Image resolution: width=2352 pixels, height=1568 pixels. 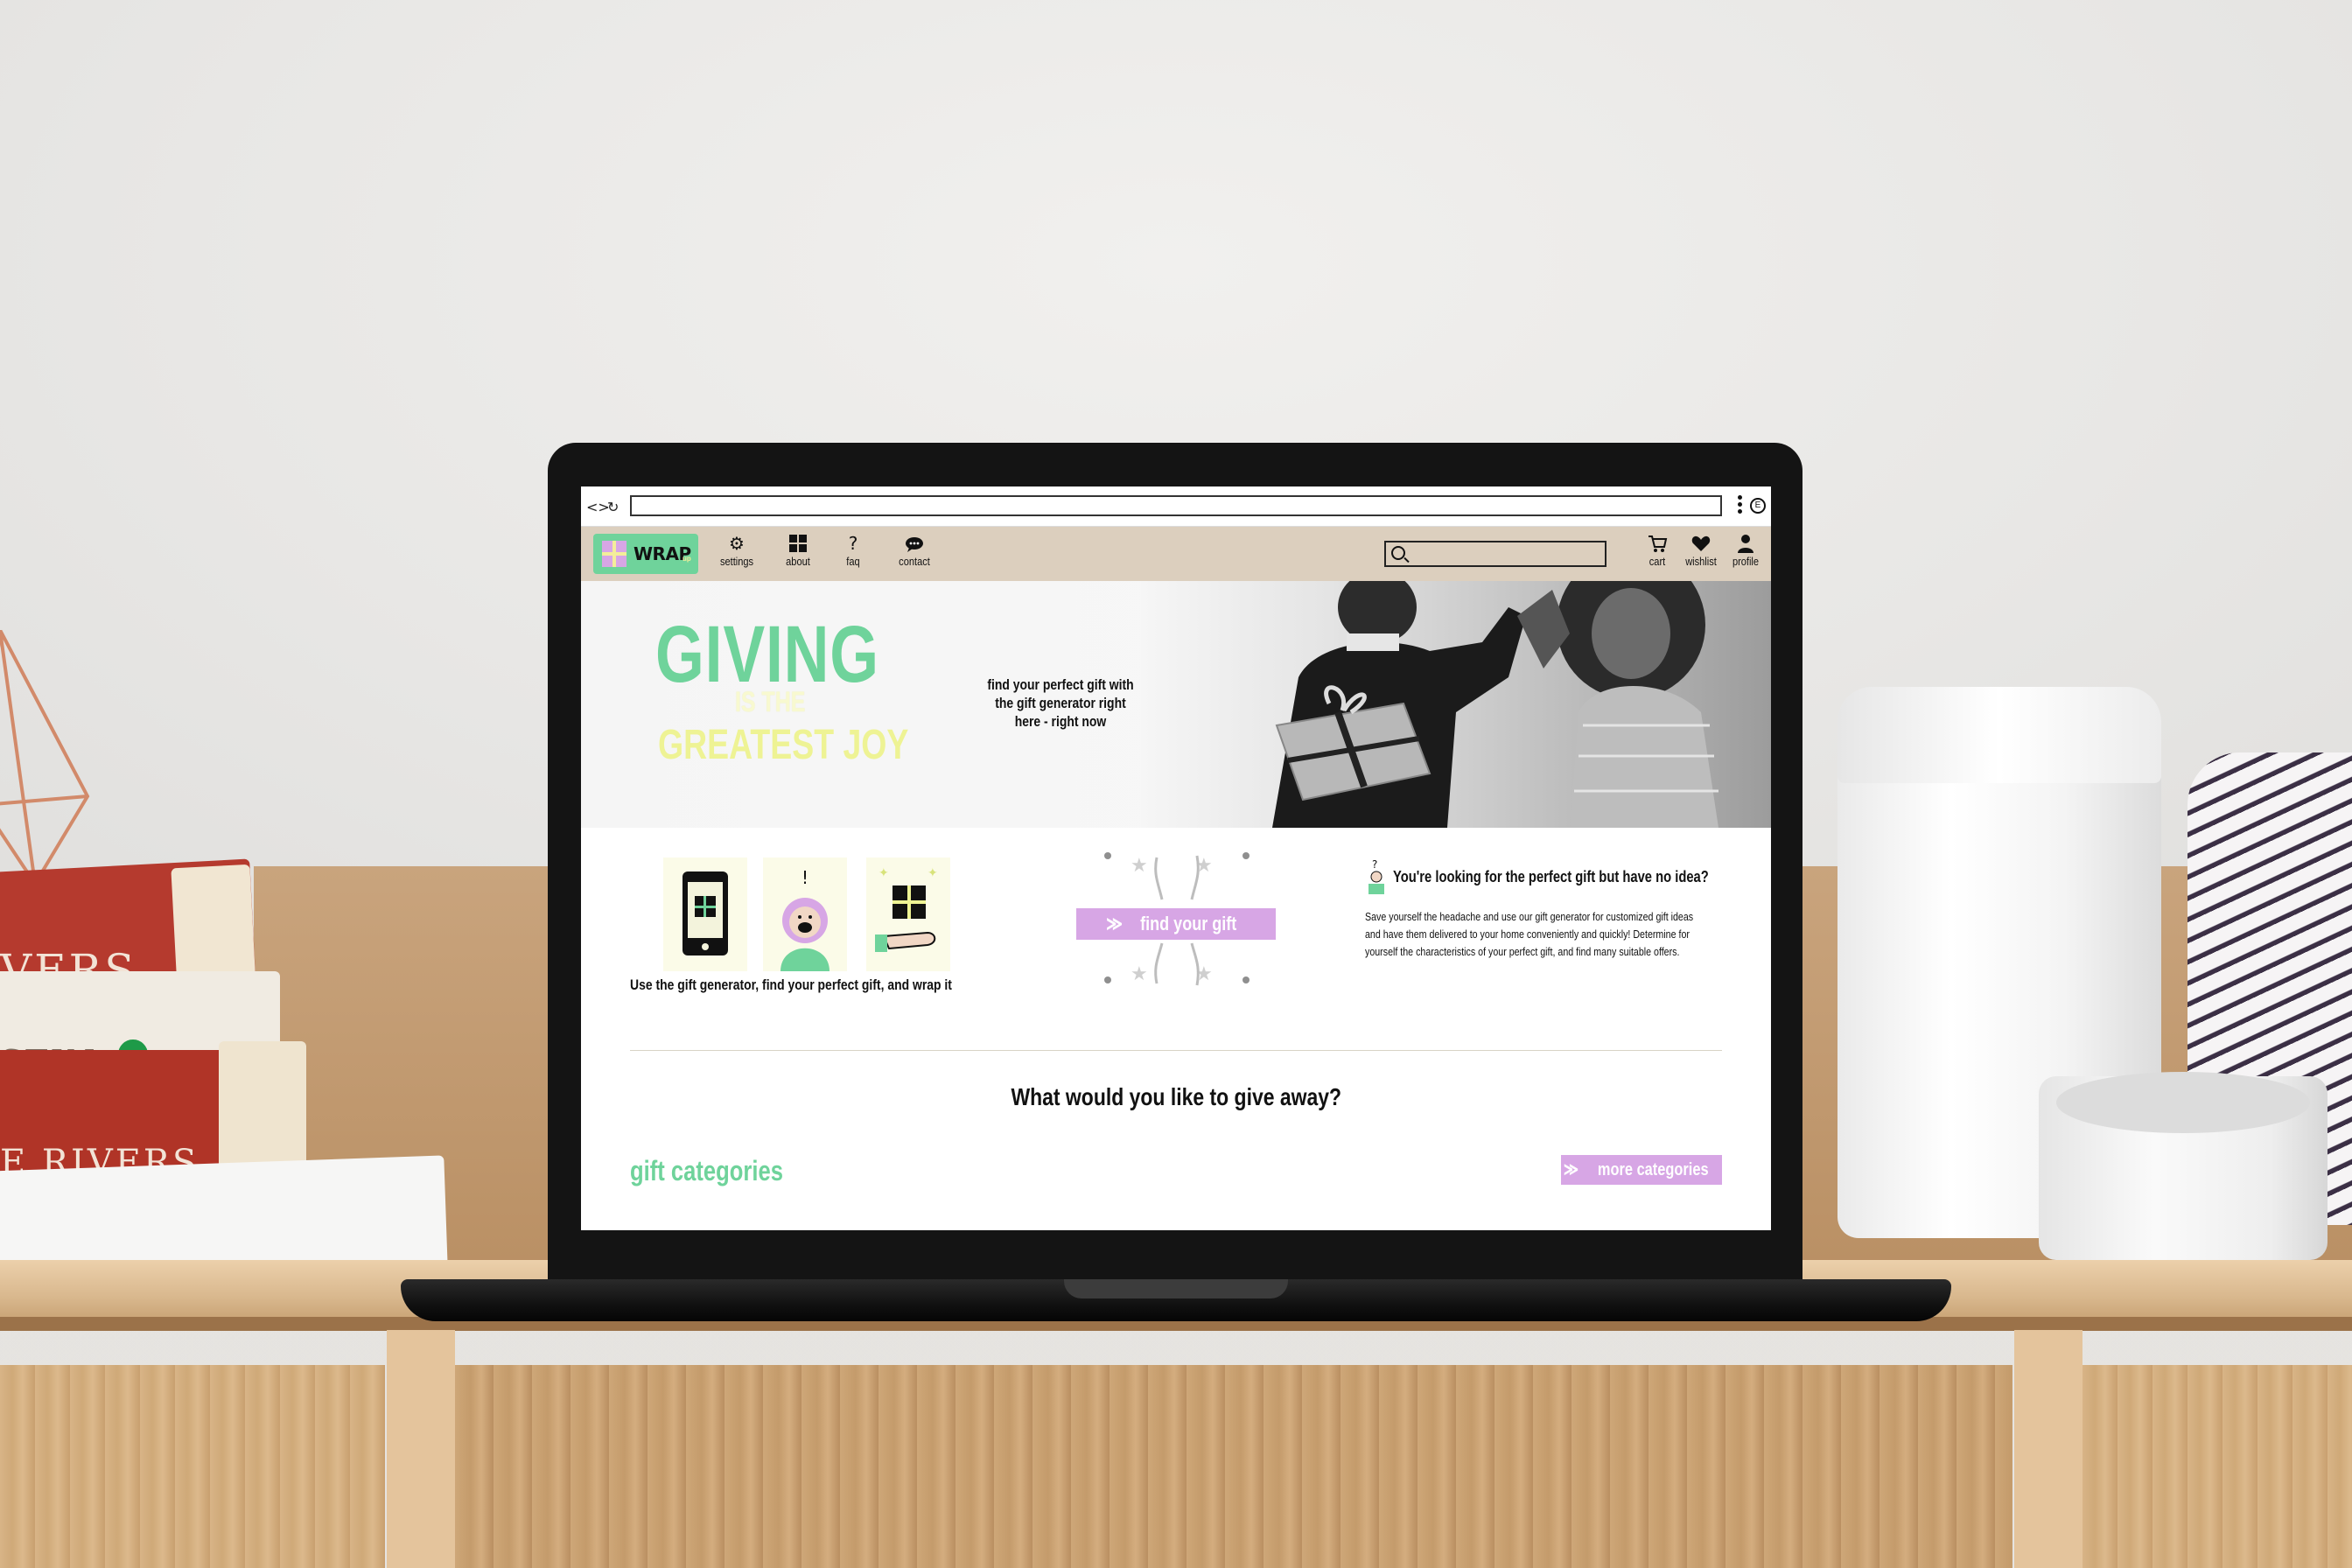 What do you see at coordinates (614, 554) in the screenshot?
I see `gift-logo-icon` at bounding box center [614, 554].